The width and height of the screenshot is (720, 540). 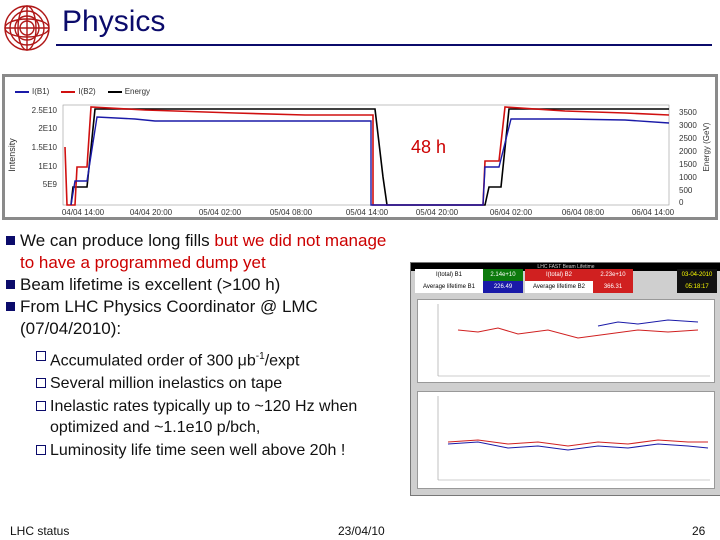 What do you see at coordinates (573, 340) in the screenshot?
I see `upper-plot-svg` at bounding box center [573, 340].